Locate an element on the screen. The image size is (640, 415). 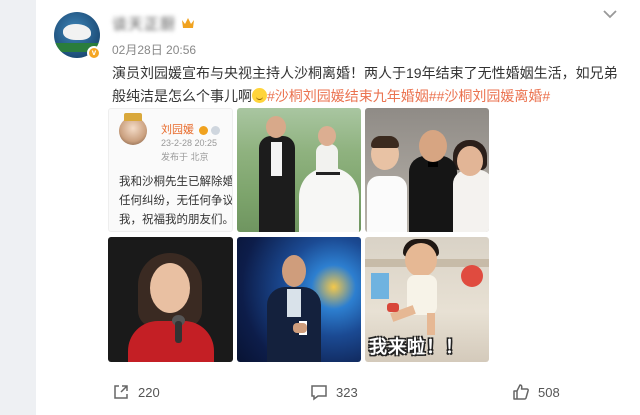
post-timestamp: 02月28日 20:56 is located at coordinates (154, 49).